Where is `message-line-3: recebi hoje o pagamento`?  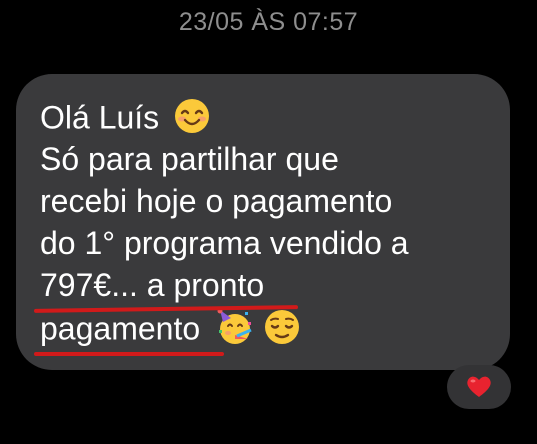
message-line-3: recebi hoje o pagamento is located at coordinates (216, 201).